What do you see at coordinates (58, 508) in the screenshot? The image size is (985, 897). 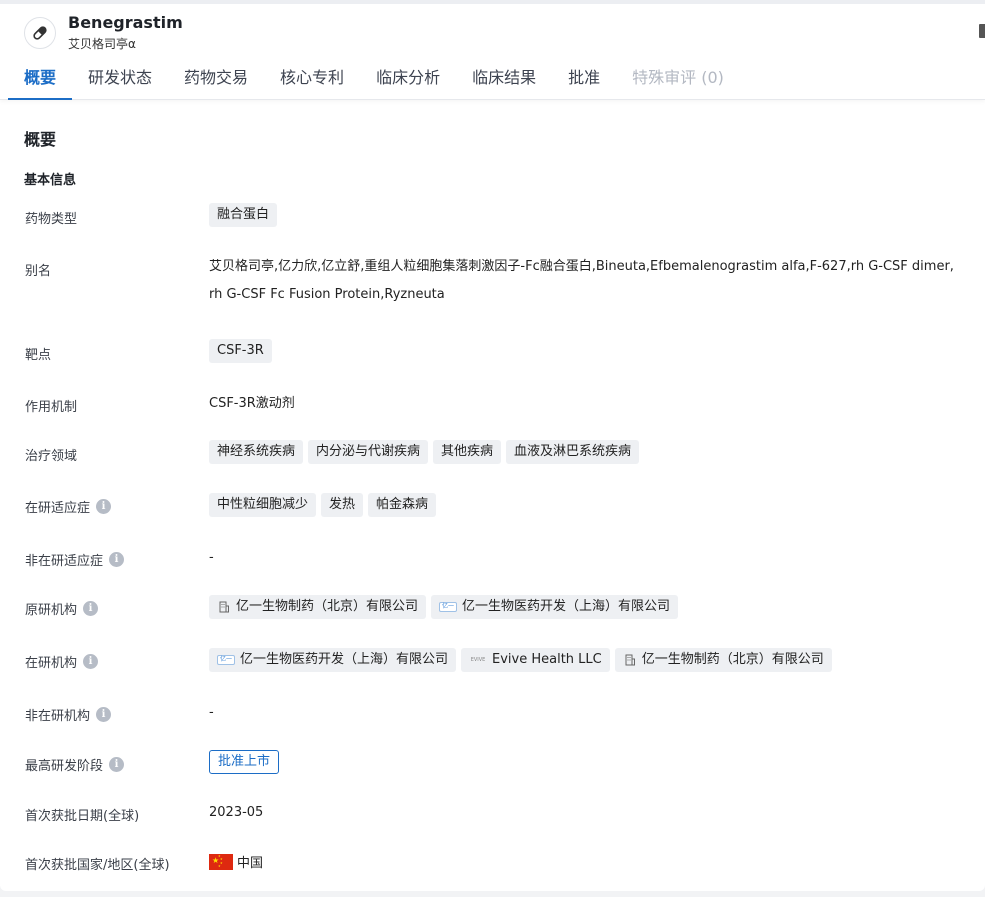 I see `field-label-text: 在研适应症` at bounding box center [58, 508].